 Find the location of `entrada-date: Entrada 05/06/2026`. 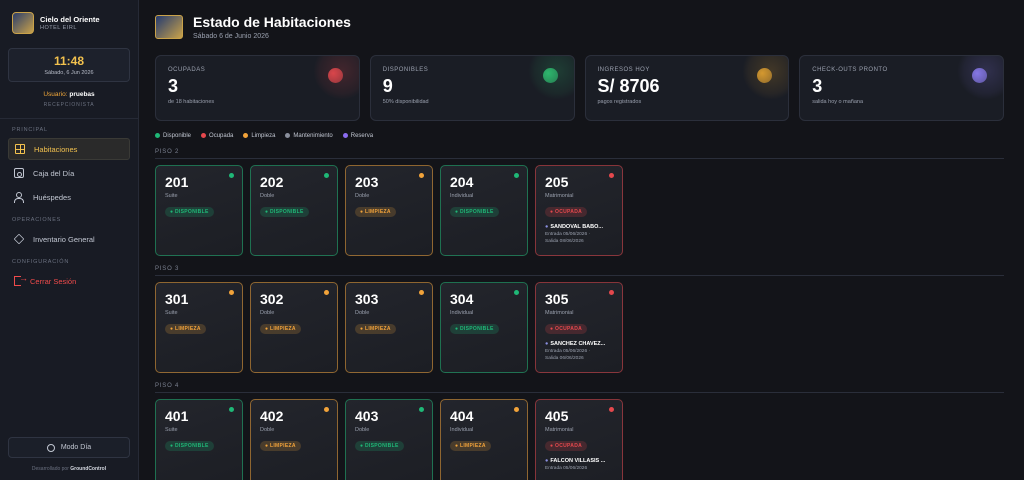

entrada-date: Entrada 05/06/2026 is located at coordinates (566, 469).